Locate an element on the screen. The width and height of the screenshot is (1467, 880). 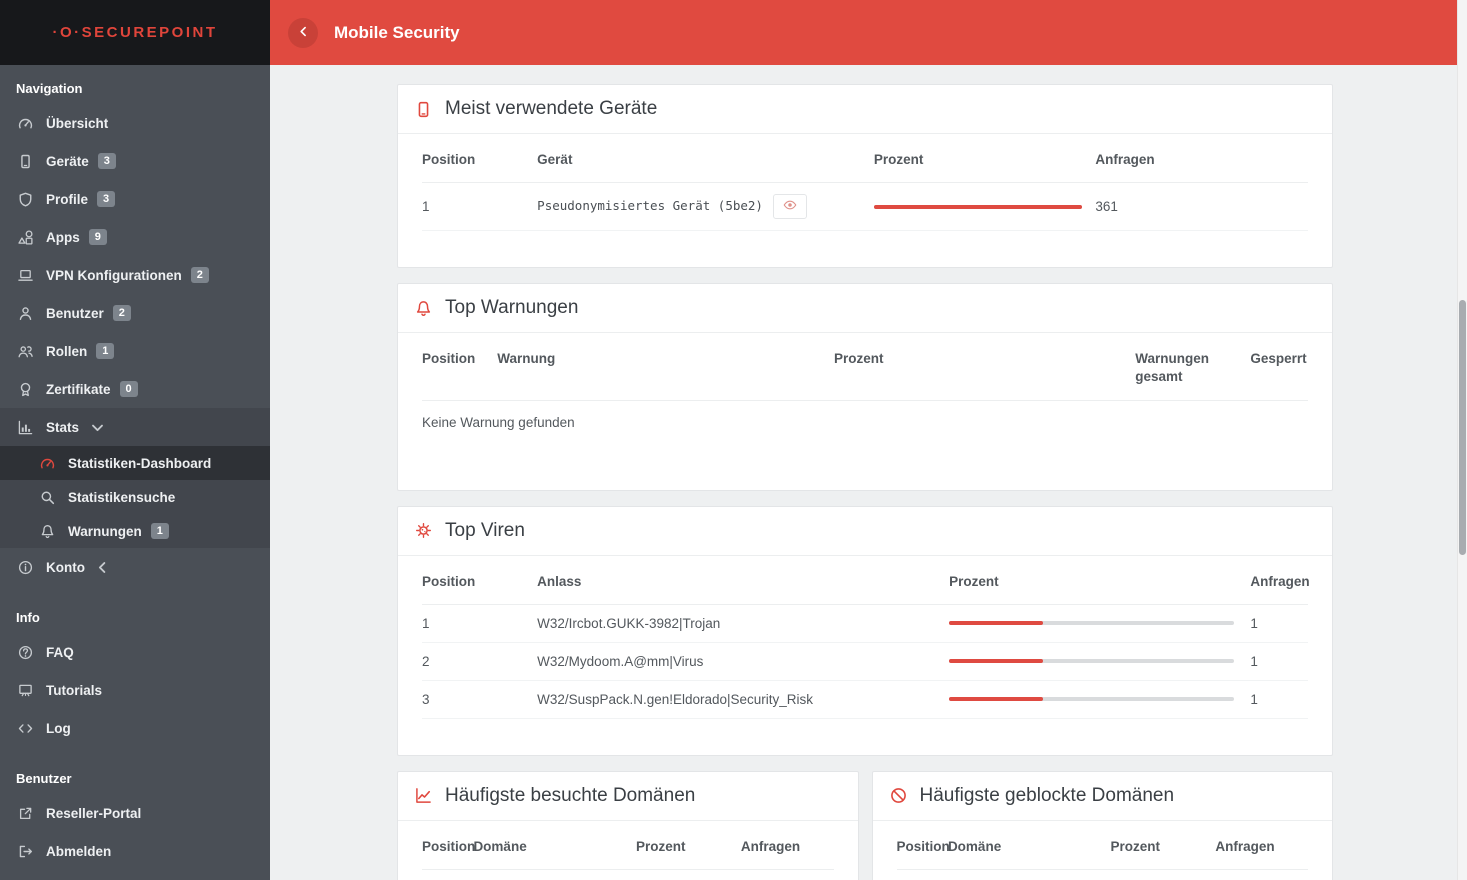
sidebar-item-label: Abmelden is located at coordinates (79, 851).